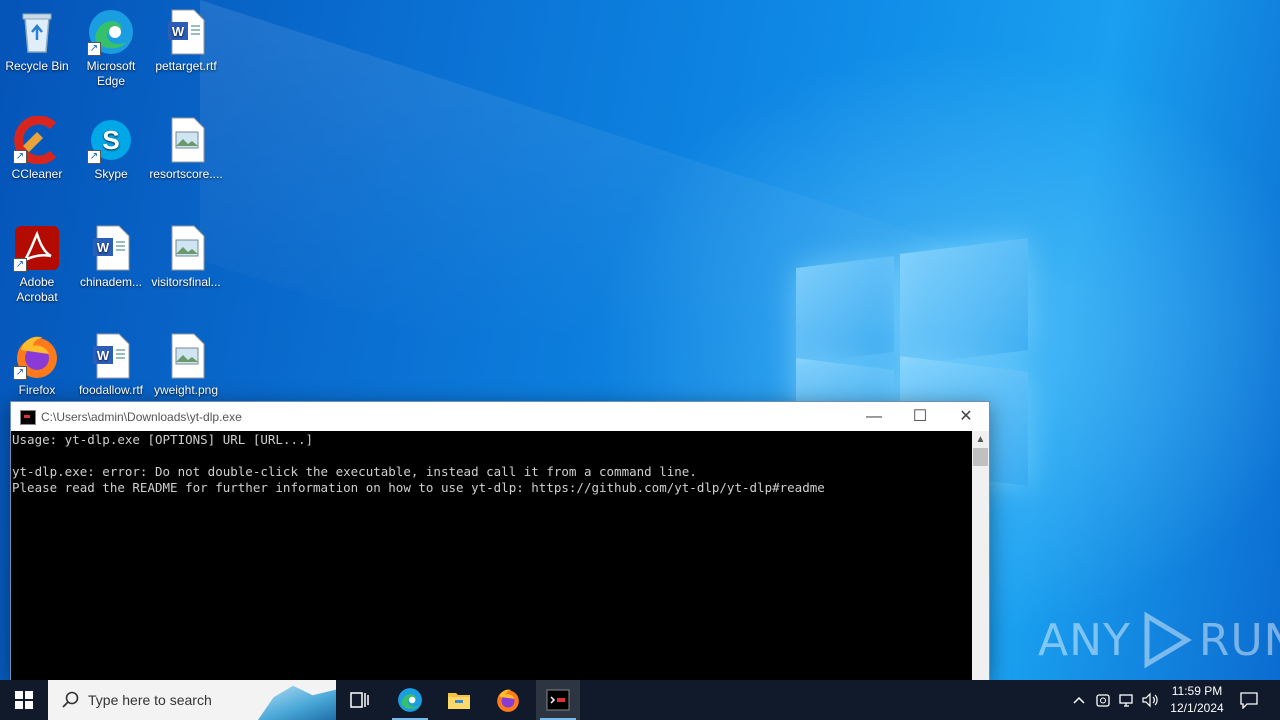 The height and width of the screenshot is (720, 1280). I want to click on desktop-icon-yweight: yweight.png, so click(186, 363).